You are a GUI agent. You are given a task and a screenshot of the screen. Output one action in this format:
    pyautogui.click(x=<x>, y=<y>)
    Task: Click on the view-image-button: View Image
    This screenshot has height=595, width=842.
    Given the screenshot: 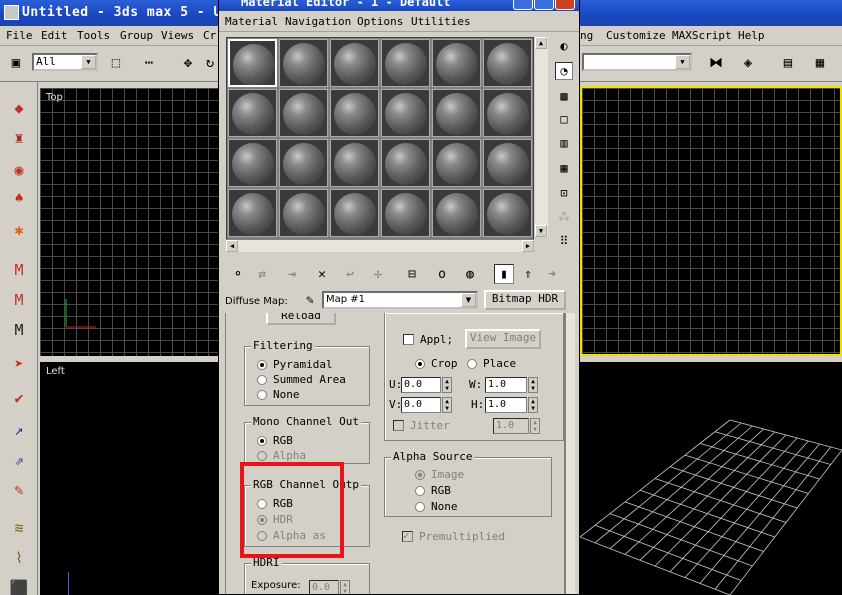 What is the action you would take?
    pyautogui.click(x=503, y=339)
    